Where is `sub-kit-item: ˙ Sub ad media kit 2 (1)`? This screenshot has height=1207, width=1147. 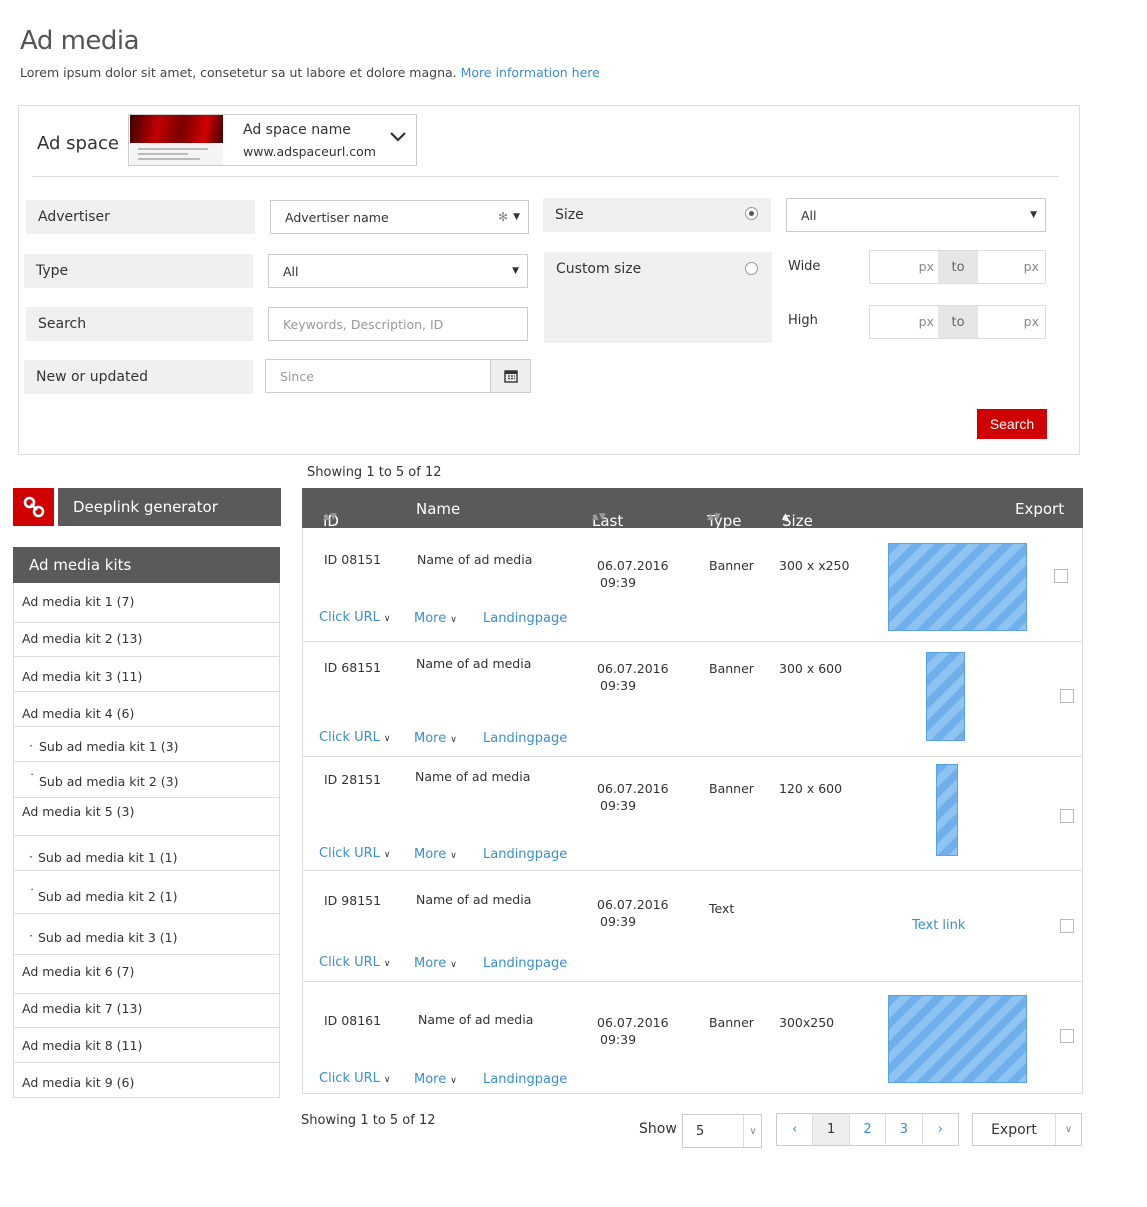 sub-kit-item: ˙ Sub ad media kit 2 (1) is located at coordinates (146, 892).